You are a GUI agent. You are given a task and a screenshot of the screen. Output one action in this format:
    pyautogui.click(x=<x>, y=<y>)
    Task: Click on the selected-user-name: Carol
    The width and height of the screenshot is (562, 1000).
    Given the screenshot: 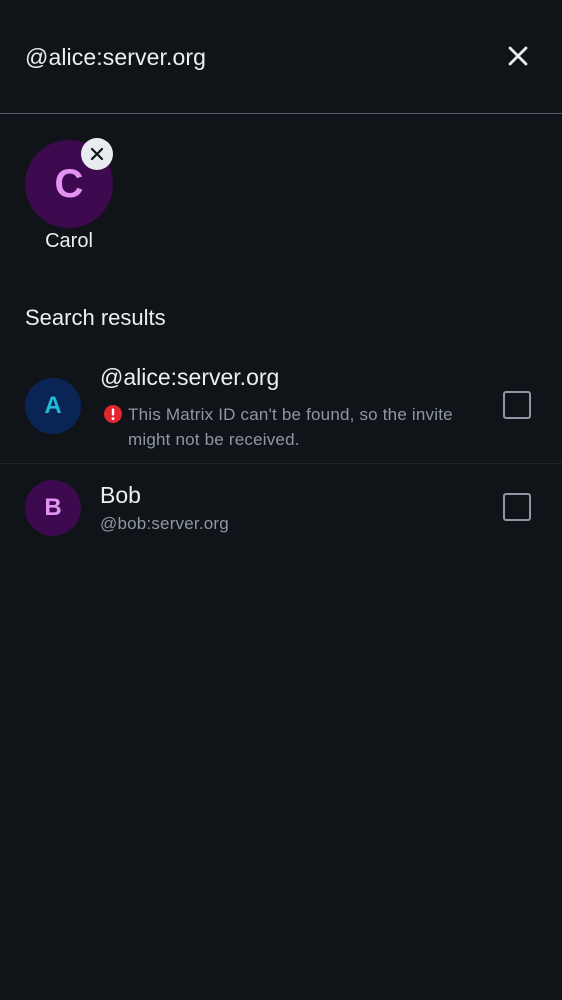 What is the action you would take?
    pyautogui.click(x=69, y=241)
    